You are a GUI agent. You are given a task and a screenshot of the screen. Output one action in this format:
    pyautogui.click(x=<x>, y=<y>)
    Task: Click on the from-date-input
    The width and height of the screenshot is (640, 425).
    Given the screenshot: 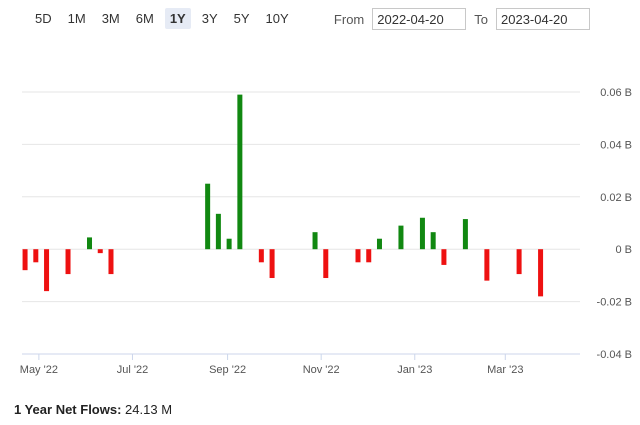 What is the action you would take?
    pyautogui.click(x=419, y=19)
    